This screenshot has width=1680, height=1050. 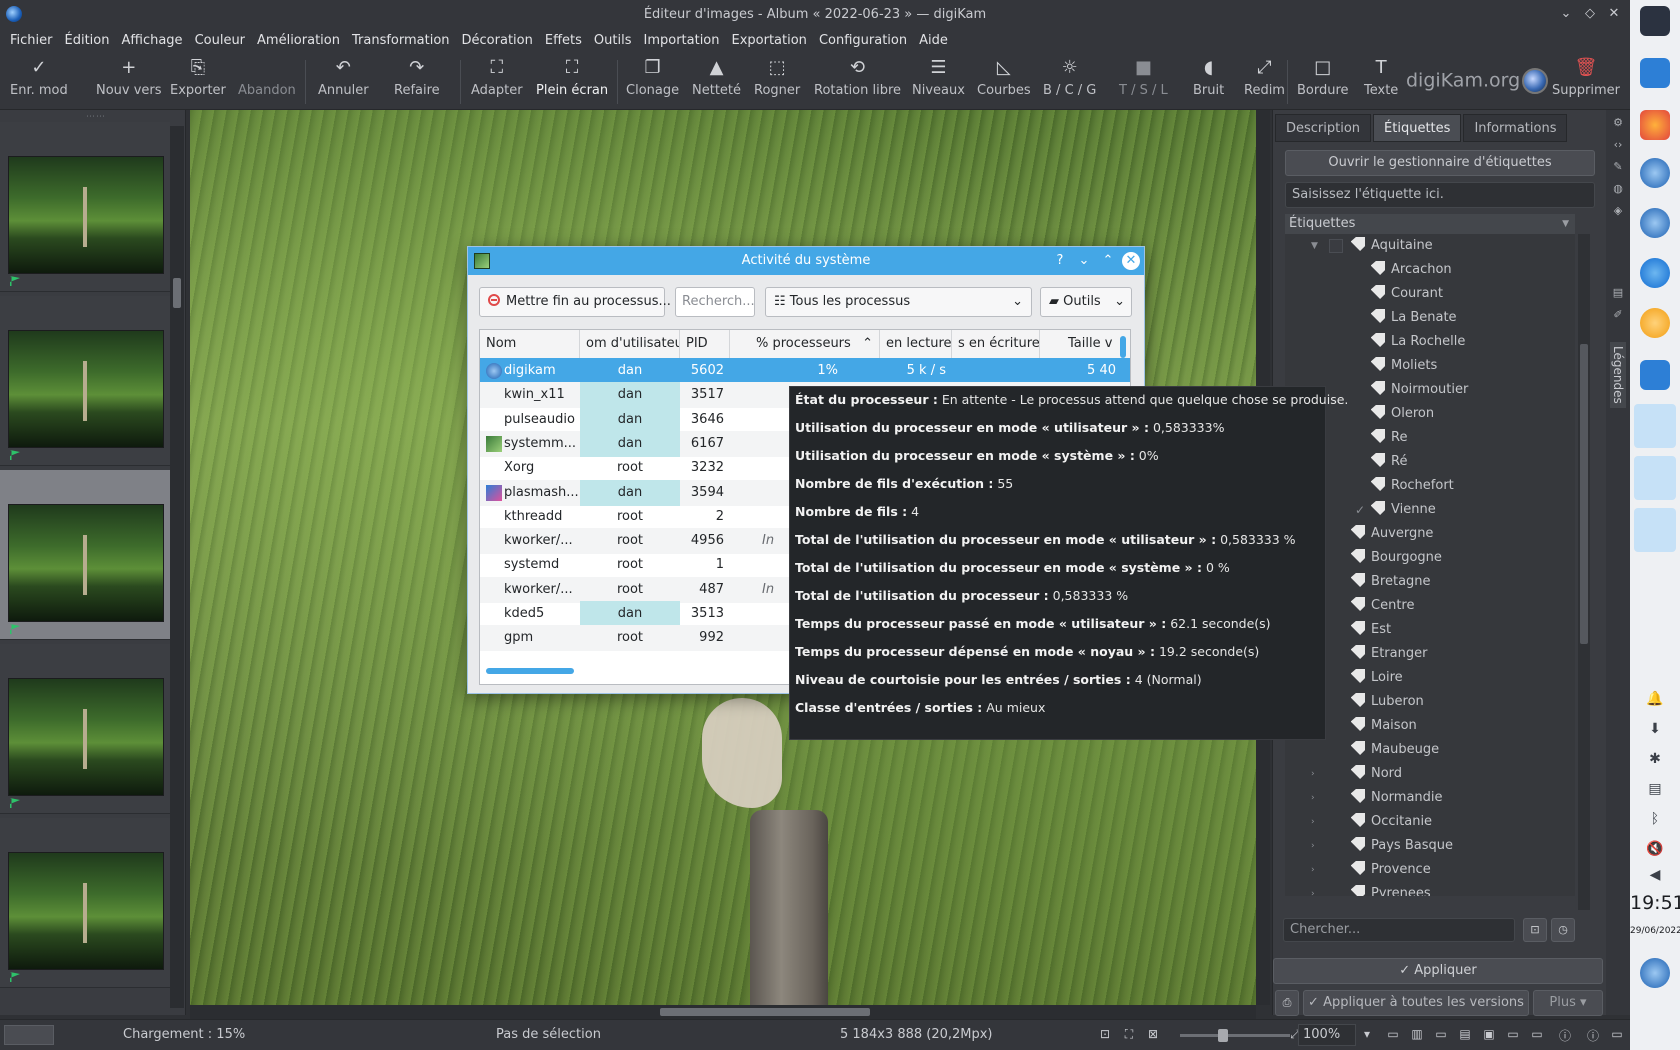 What do you see at coordinates (1618, 315) in the screenshot?
I see `pen-icon: ✐` at bounding box center [1618, 315].